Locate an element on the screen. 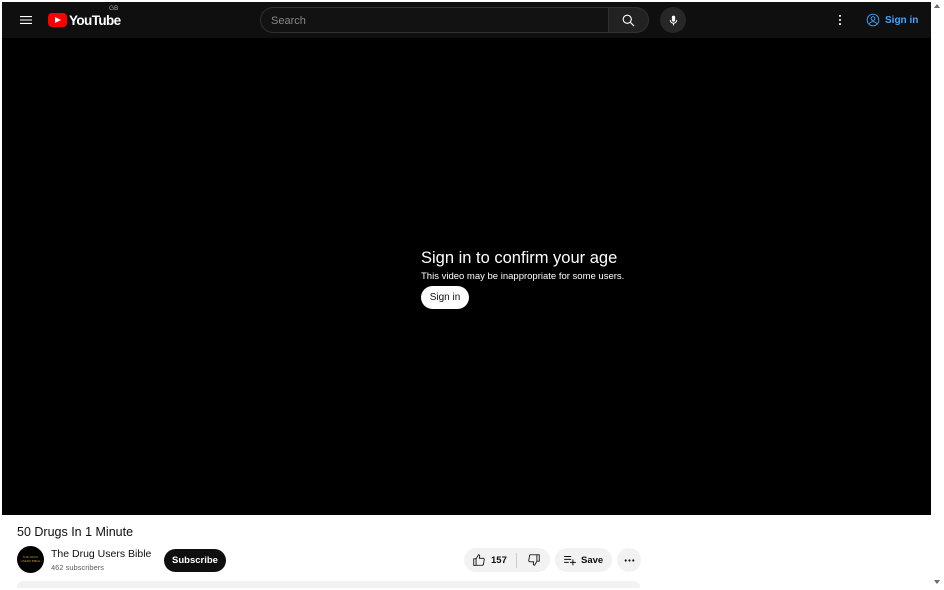 The height and width of the screenshot is (590, 944). search-box is located at coordinates (434, 20).